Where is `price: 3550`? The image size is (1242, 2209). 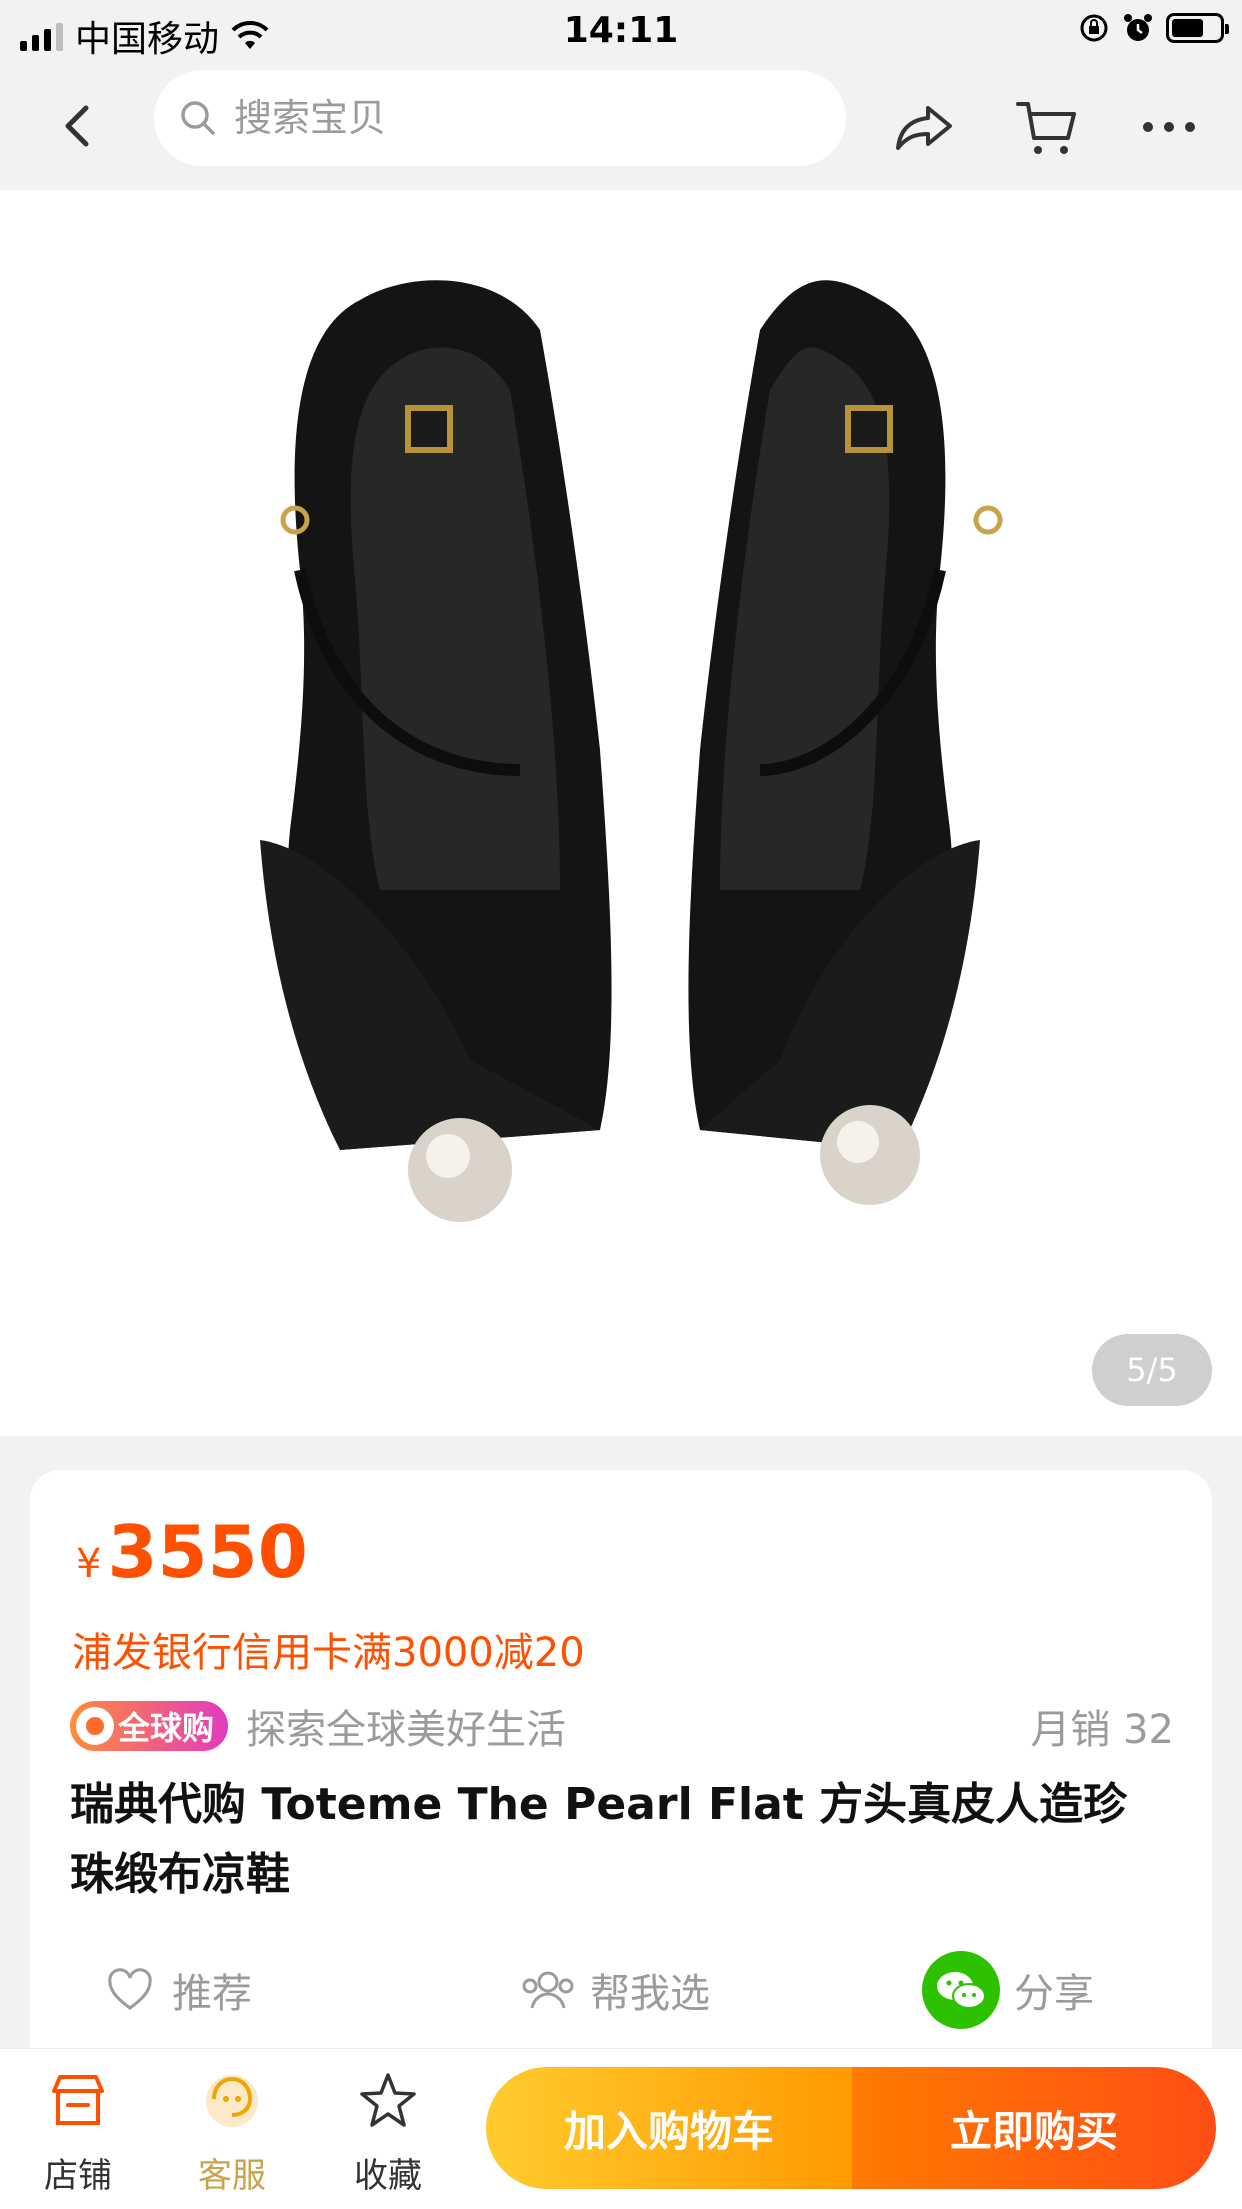 price: 3550 is located at coordinates (207, 1552).